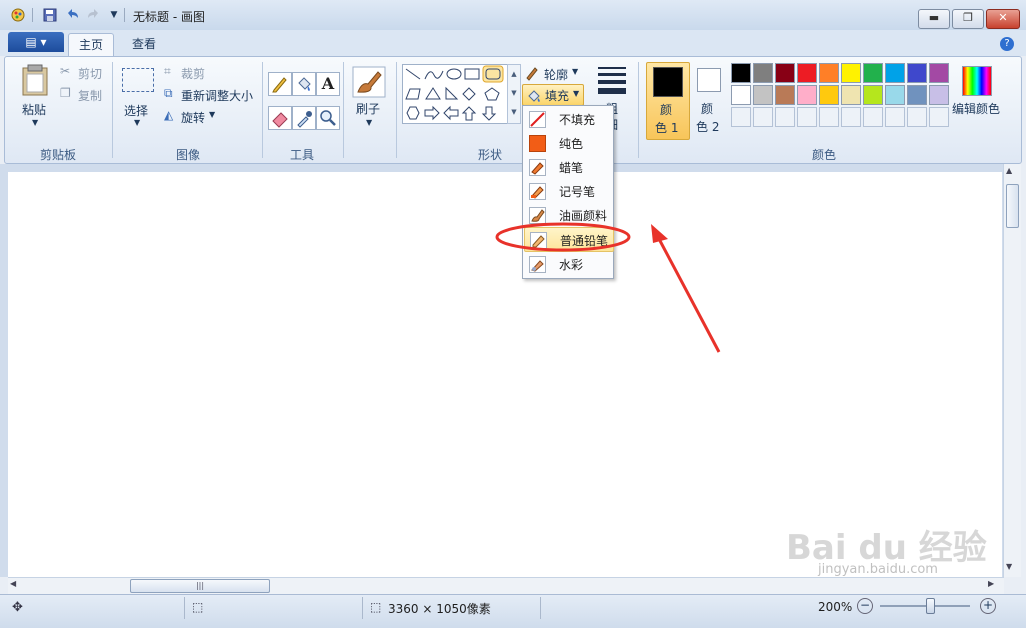 The image size is (1026, 628). What do you see at coordinates (94, 15) in the screenshot?
I see `redo-icon` at bounding box center [94, 15].